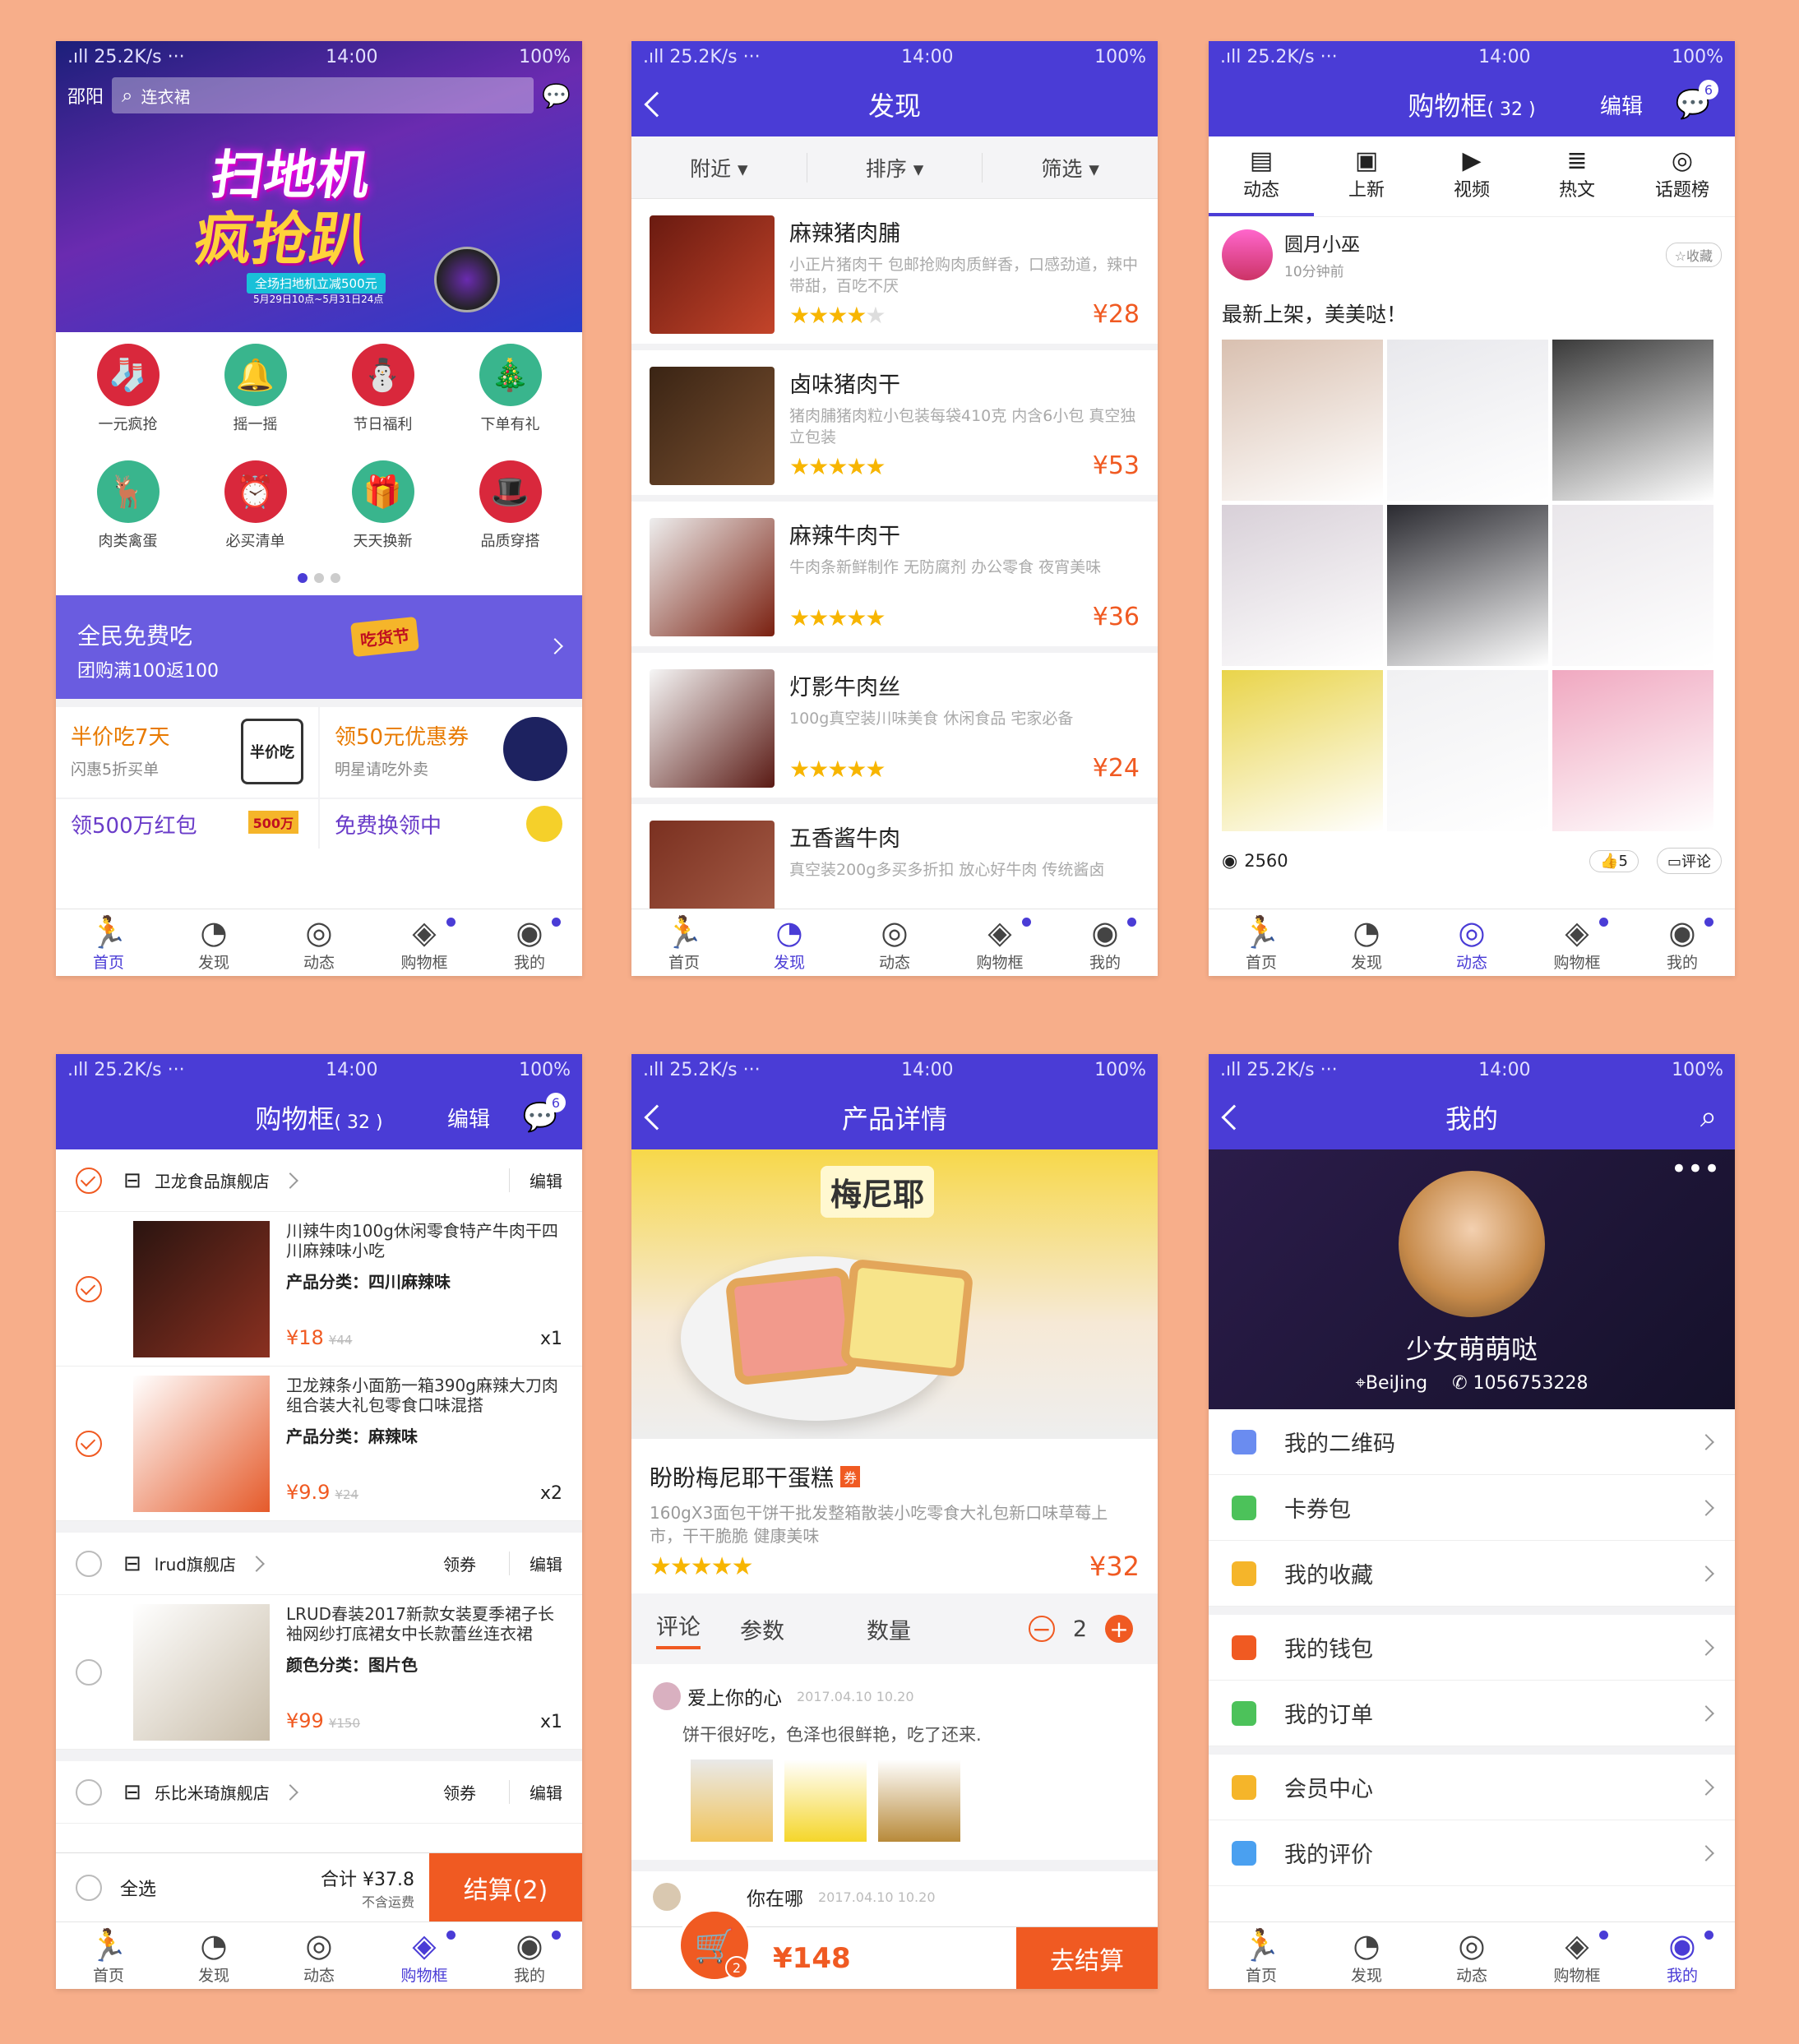 The width and height of the screenshot is (1799, 2044). What do you see at coordinates (1261, 176) in the screenshot?
I see `category-tab-0: ▤ 动态` at bounding box center [1261, 176].